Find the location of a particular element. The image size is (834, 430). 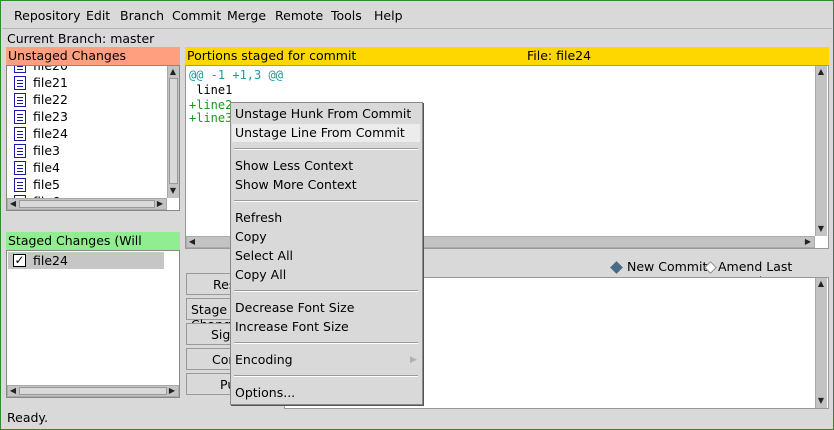

menu-item-unstage-hunk: Unstage Hunk From Commit is located at coordinates (323, 113).